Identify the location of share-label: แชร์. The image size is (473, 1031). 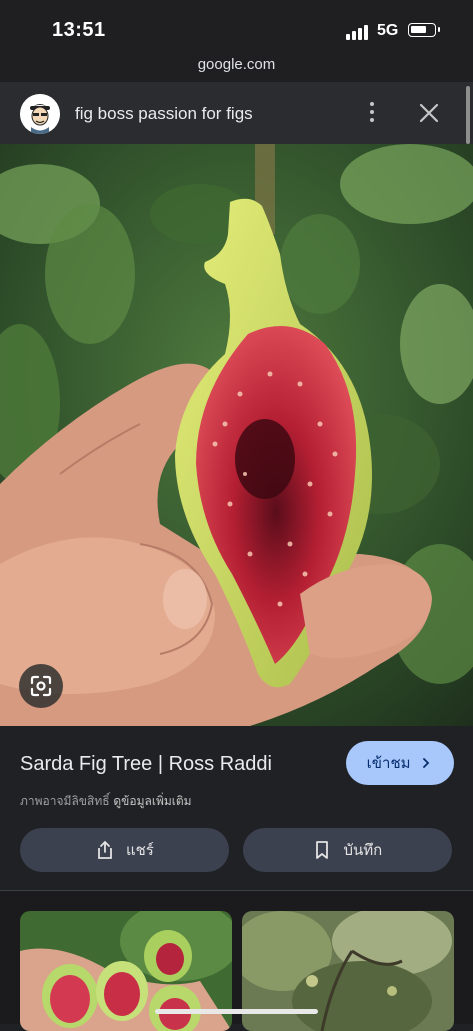
(139, 850).